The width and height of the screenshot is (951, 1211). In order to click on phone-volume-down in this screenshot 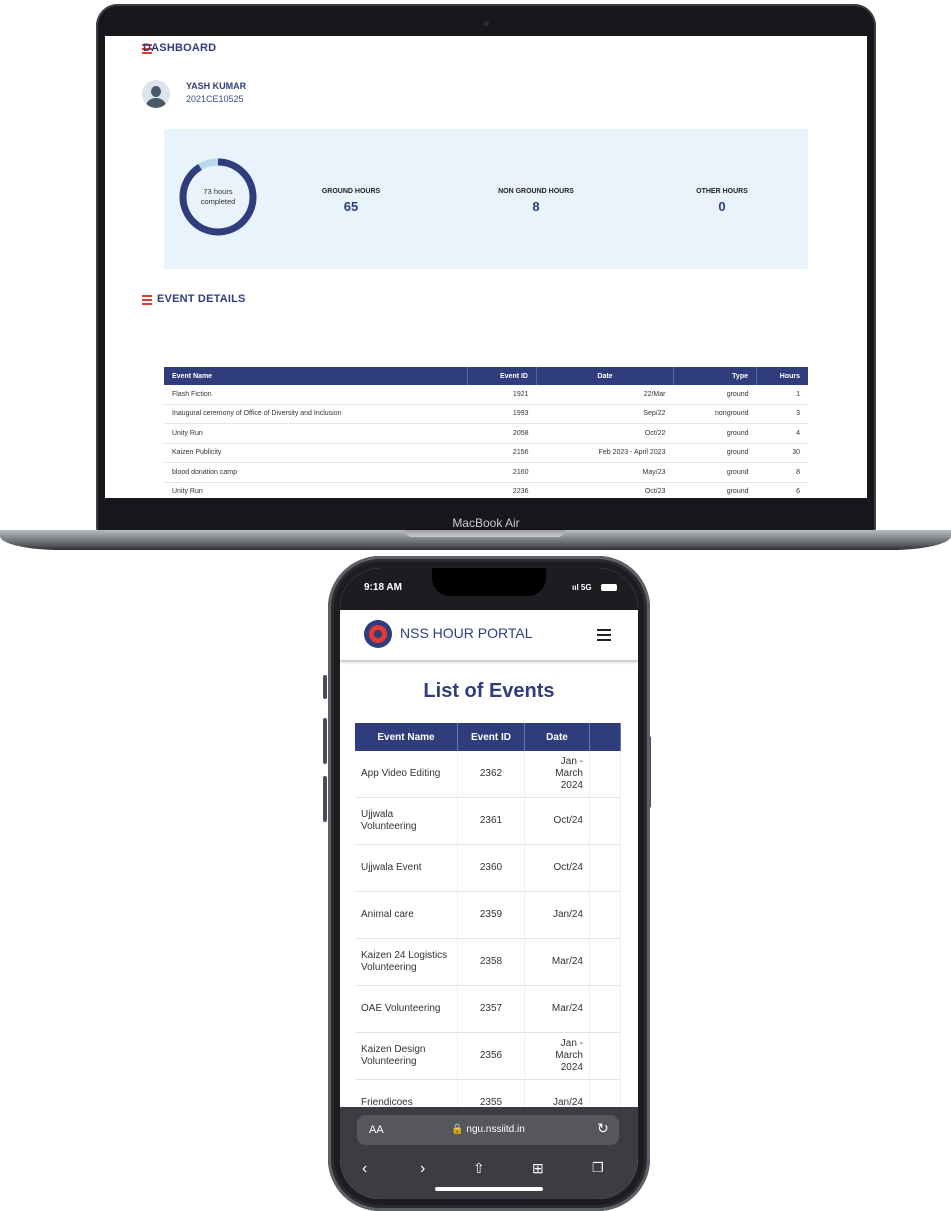, I will do `click(325, 799)`.